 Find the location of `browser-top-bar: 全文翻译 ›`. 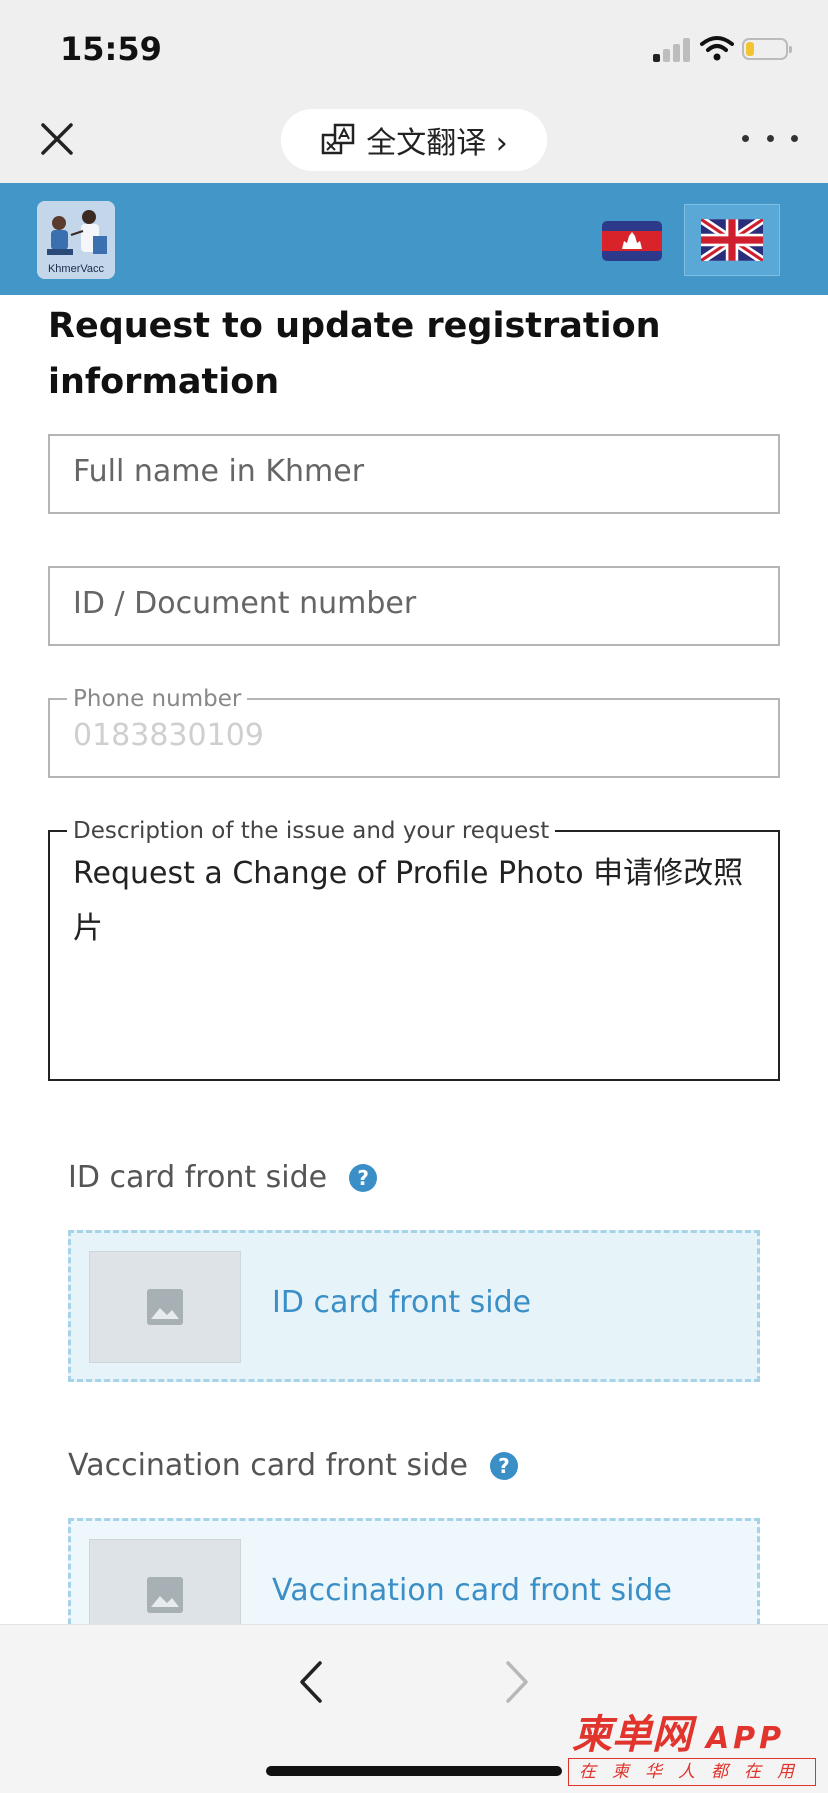

browser-top-bar: 全文翻译 › is located at coordinates (414, 139).